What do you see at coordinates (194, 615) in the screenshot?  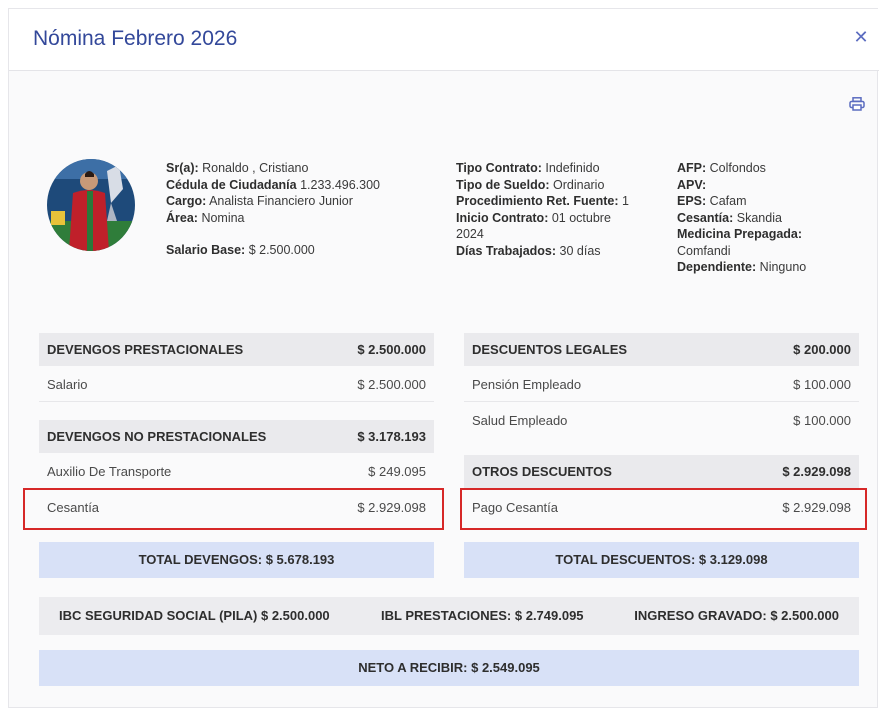 I see `ibc-value: IBC SEGURIDAD SOCIAL (PILA) $ 2.500.000` at bounding box center [194, 615].